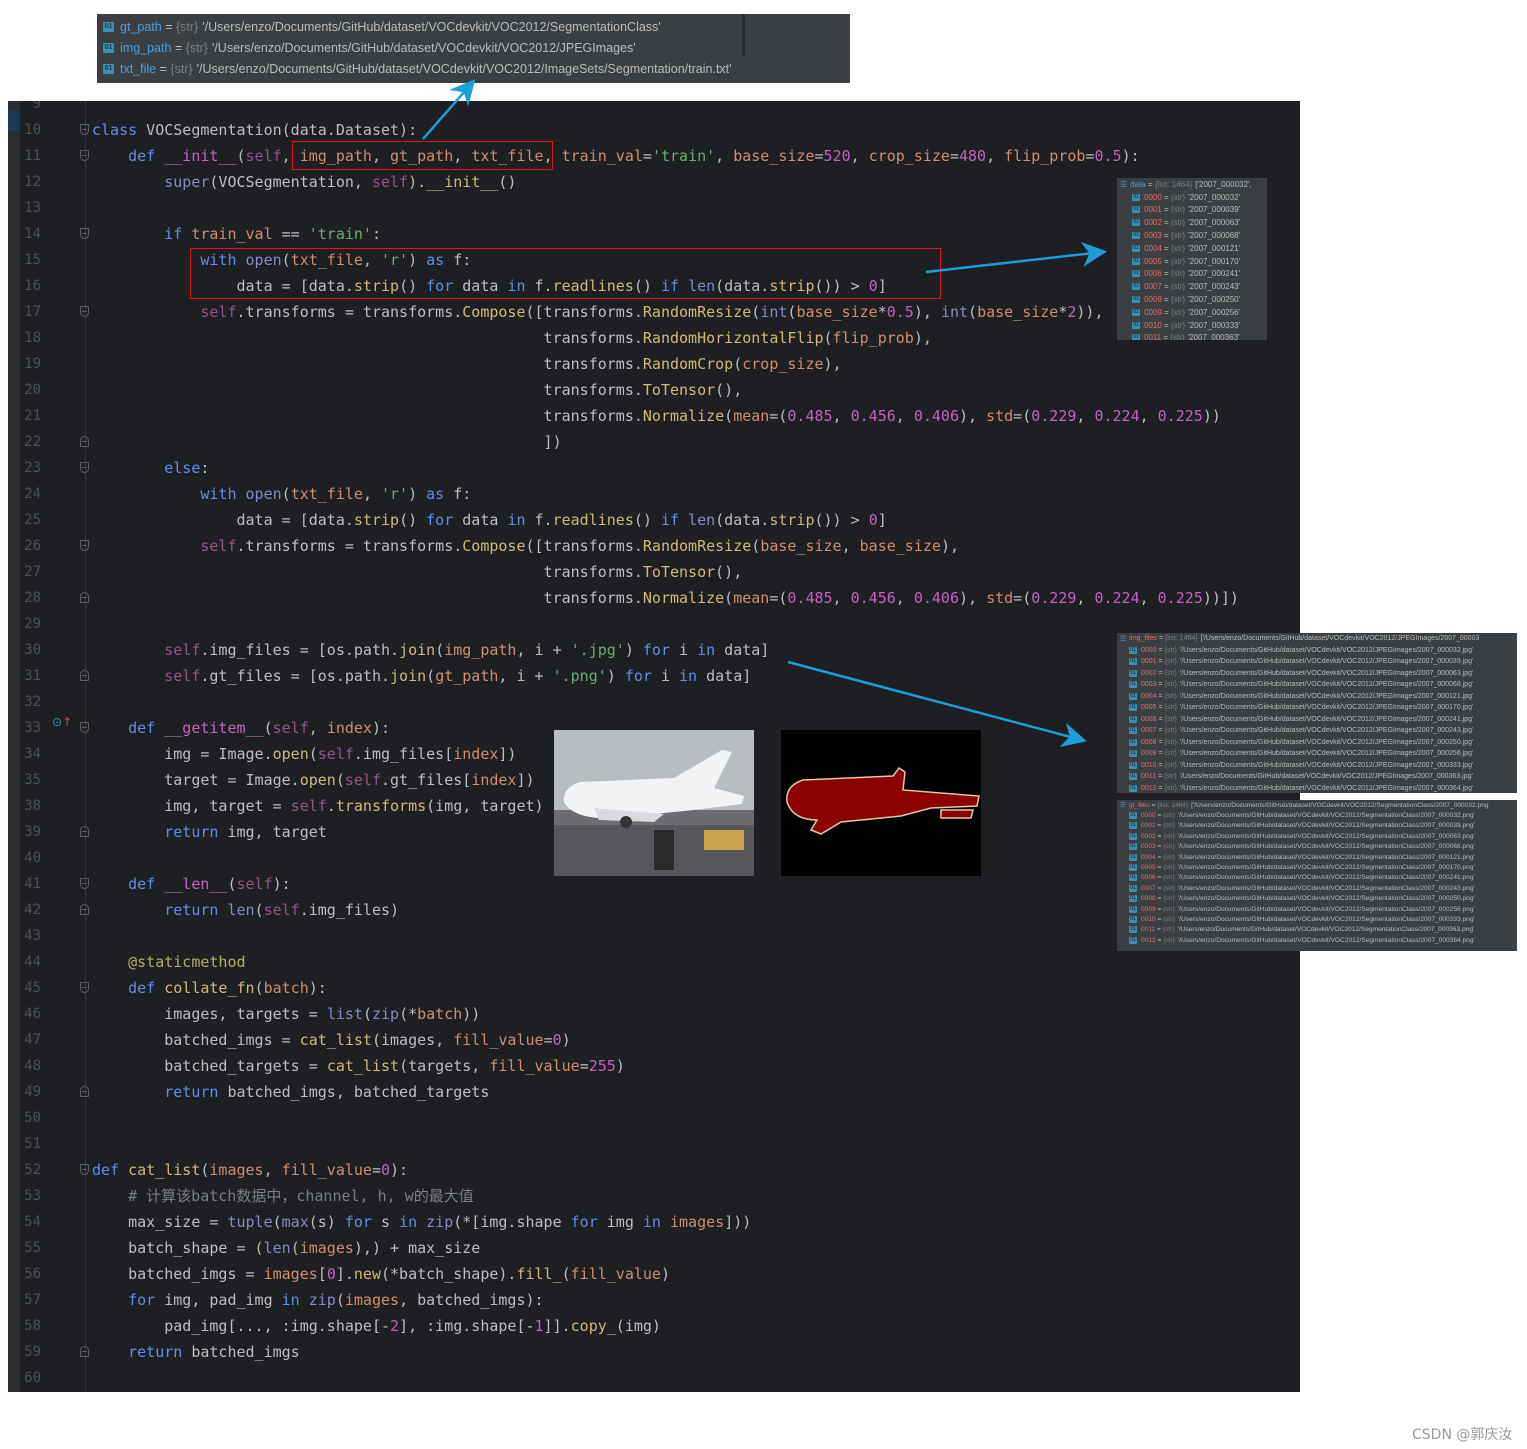 Image resolution: width=1527 pixels, height=1449 pixels. What do you see at coordinates (209, 988) in the screenshot?
I see `code-text: def collate_fn(batch):` at bounding box center [209, 988].